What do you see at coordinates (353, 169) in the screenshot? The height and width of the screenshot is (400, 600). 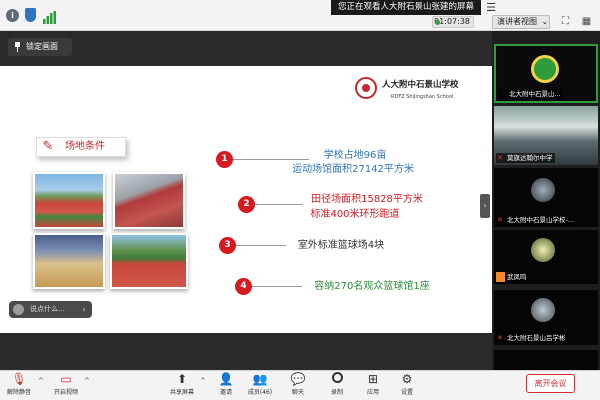 I see `point-1-line-2: 运动场馆面积27142平方米` at bounding box center [353, 169].